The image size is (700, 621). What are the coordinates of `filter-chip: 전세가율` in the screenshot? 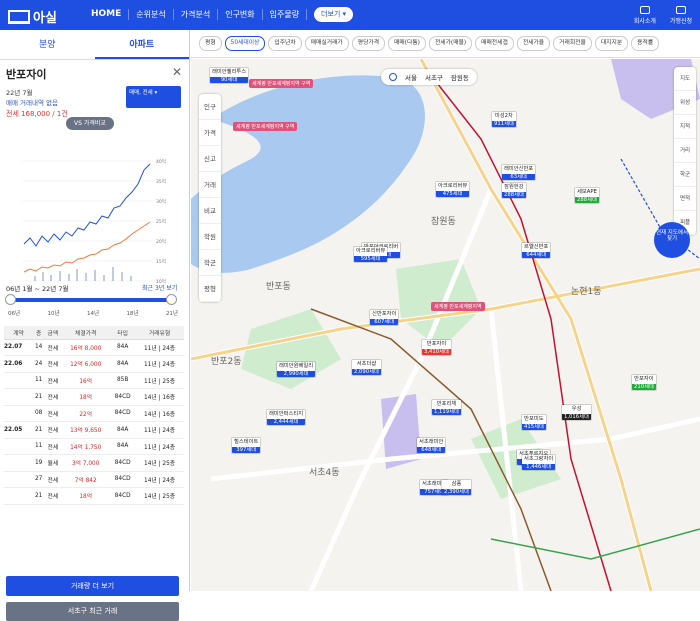 It's located at (533, 43).